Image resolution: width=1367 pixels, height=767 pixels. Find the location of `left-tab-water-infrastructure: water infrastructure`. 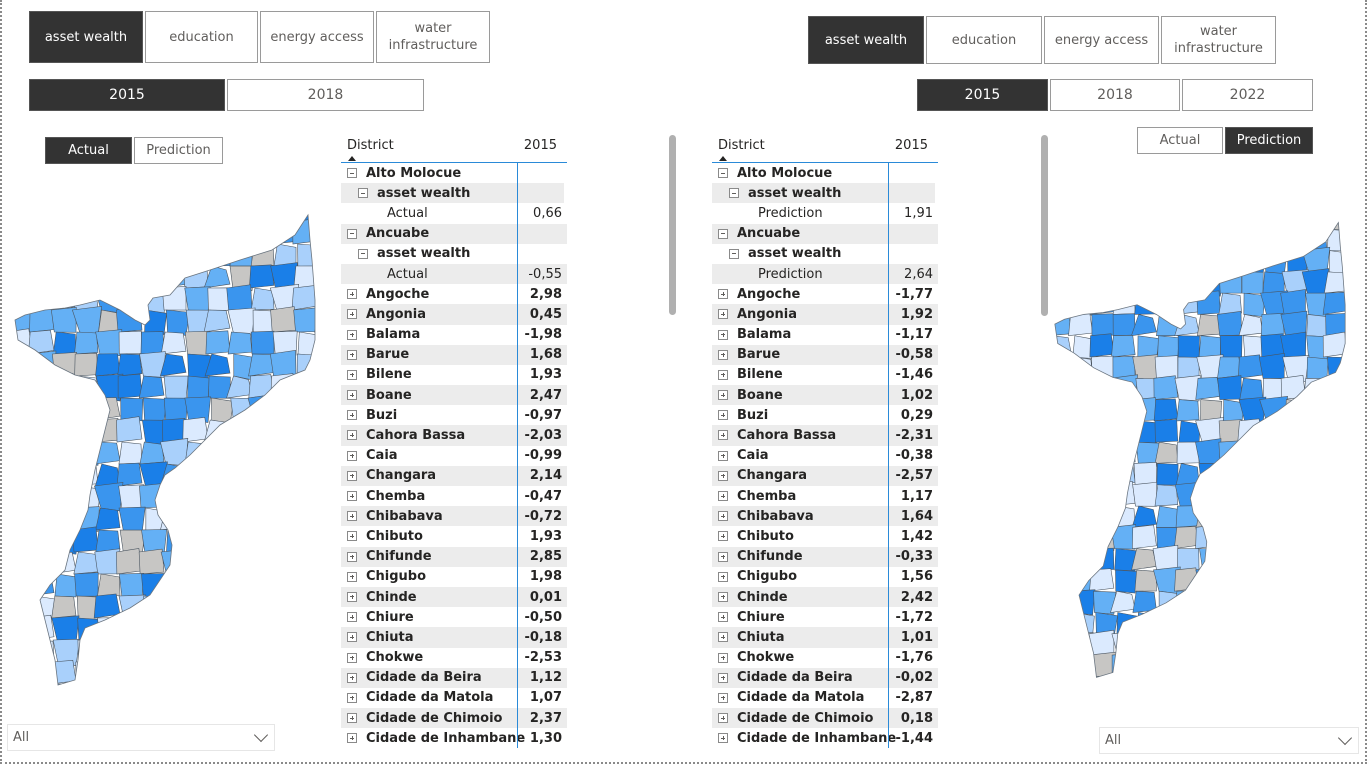

left-tab-water-infrastructure: water infrastructure is located at coordinates (433, 37).